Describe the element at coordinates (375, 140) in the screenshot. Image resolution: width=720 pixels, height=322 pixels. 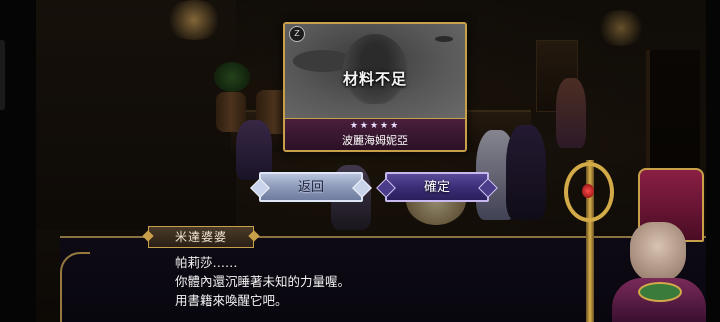
I see `item-name: 波麗海姆妮亞` at that location.